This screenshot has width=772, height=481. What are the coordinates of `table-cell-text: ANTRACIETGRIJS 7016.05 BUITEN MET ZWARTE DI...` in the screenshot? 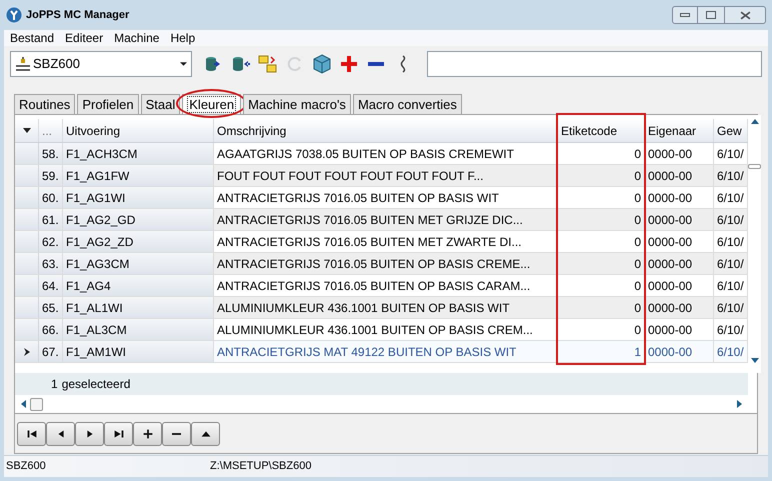 It's located at (369, 242).